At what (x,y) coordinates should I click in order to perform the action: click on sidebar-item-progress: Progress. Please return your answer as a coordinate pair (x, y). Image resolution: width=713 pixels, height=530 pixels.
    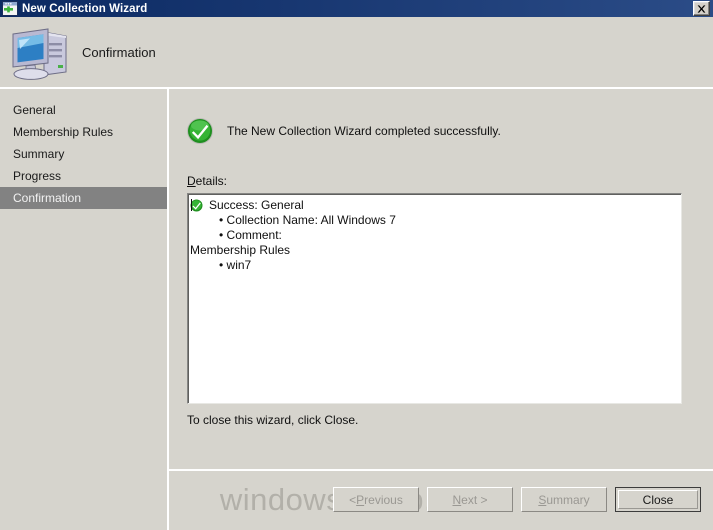
    Looking at the image, I should click on (83, 176).